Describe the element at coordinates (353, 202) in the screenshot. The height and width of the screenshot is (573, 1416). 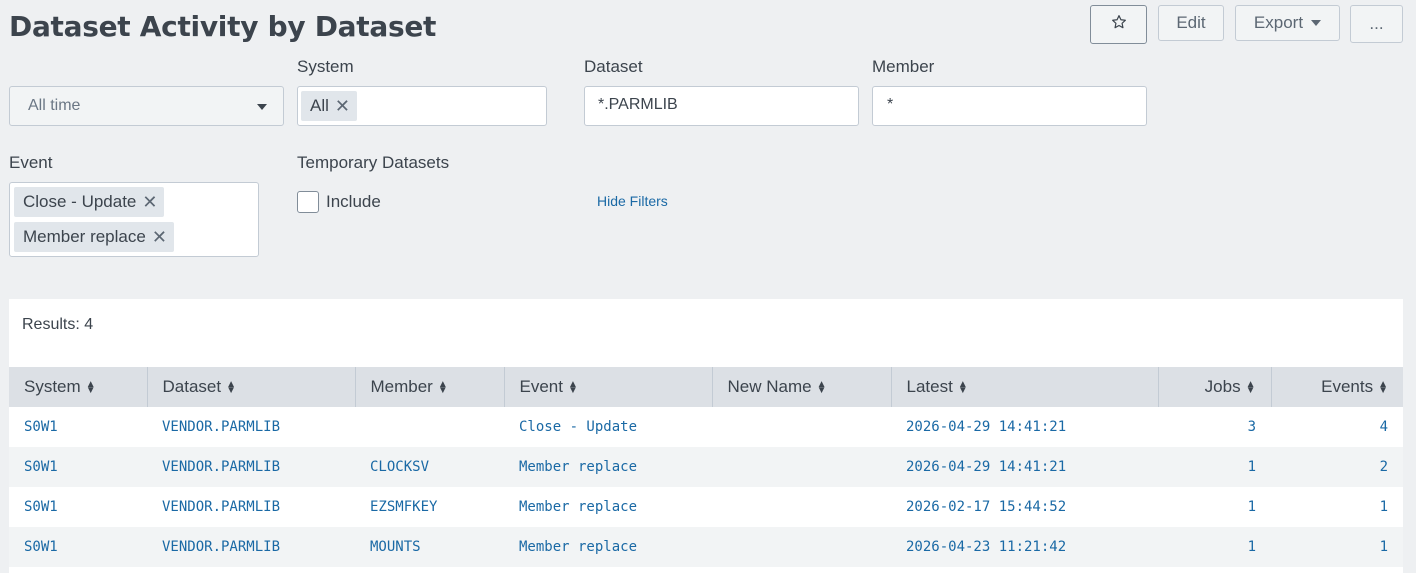
I see `include-label: Include` at that location.